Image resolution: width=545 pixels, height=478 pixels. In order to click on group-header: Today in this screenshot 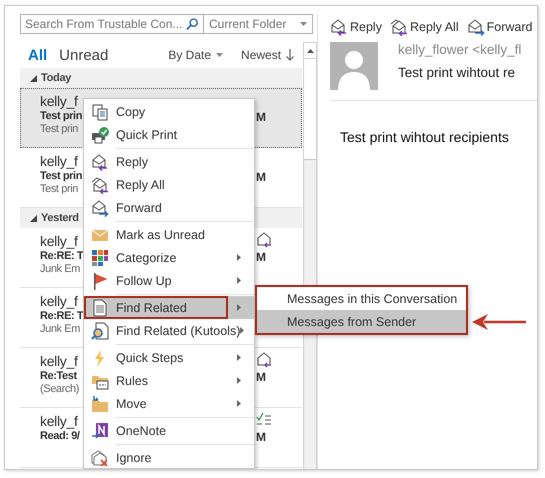, I will do `click(56, 78)`.